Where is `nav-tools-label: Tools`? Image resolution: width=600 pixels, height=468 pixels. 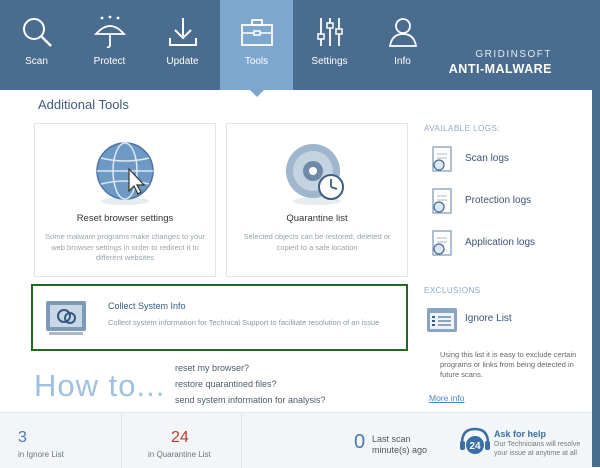
nav-tools-label: Tools is located at coordinates (256, 61).